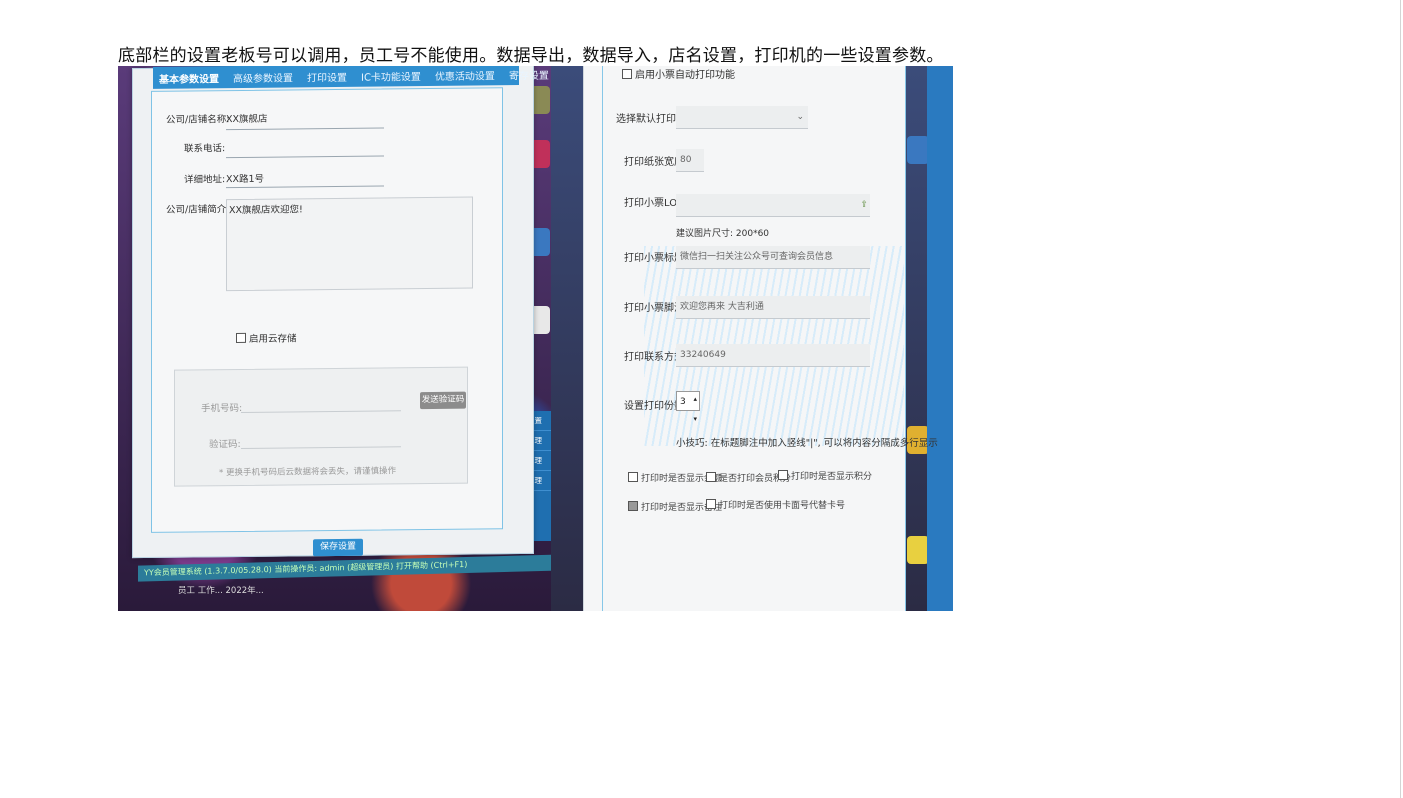 Image resolution: width=1403 pixels, height=798 pixels. What do you see at coordinates (305, 129) in the screenshot?
I see `store-name-underline` at bounding box center [305, 129].